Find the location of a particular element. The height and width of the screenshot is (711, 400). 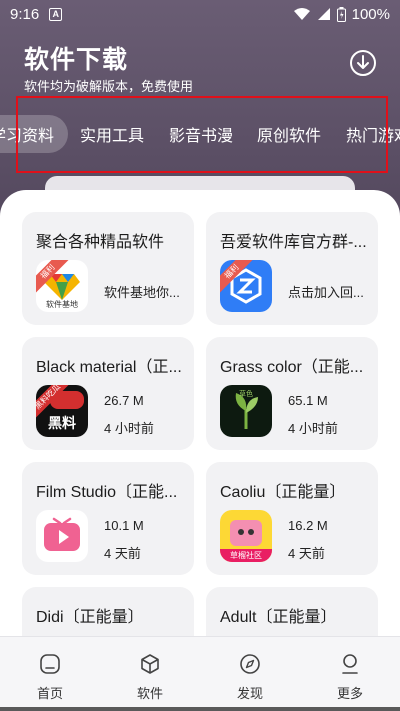

download-icon is located at coordinates (363, 63).